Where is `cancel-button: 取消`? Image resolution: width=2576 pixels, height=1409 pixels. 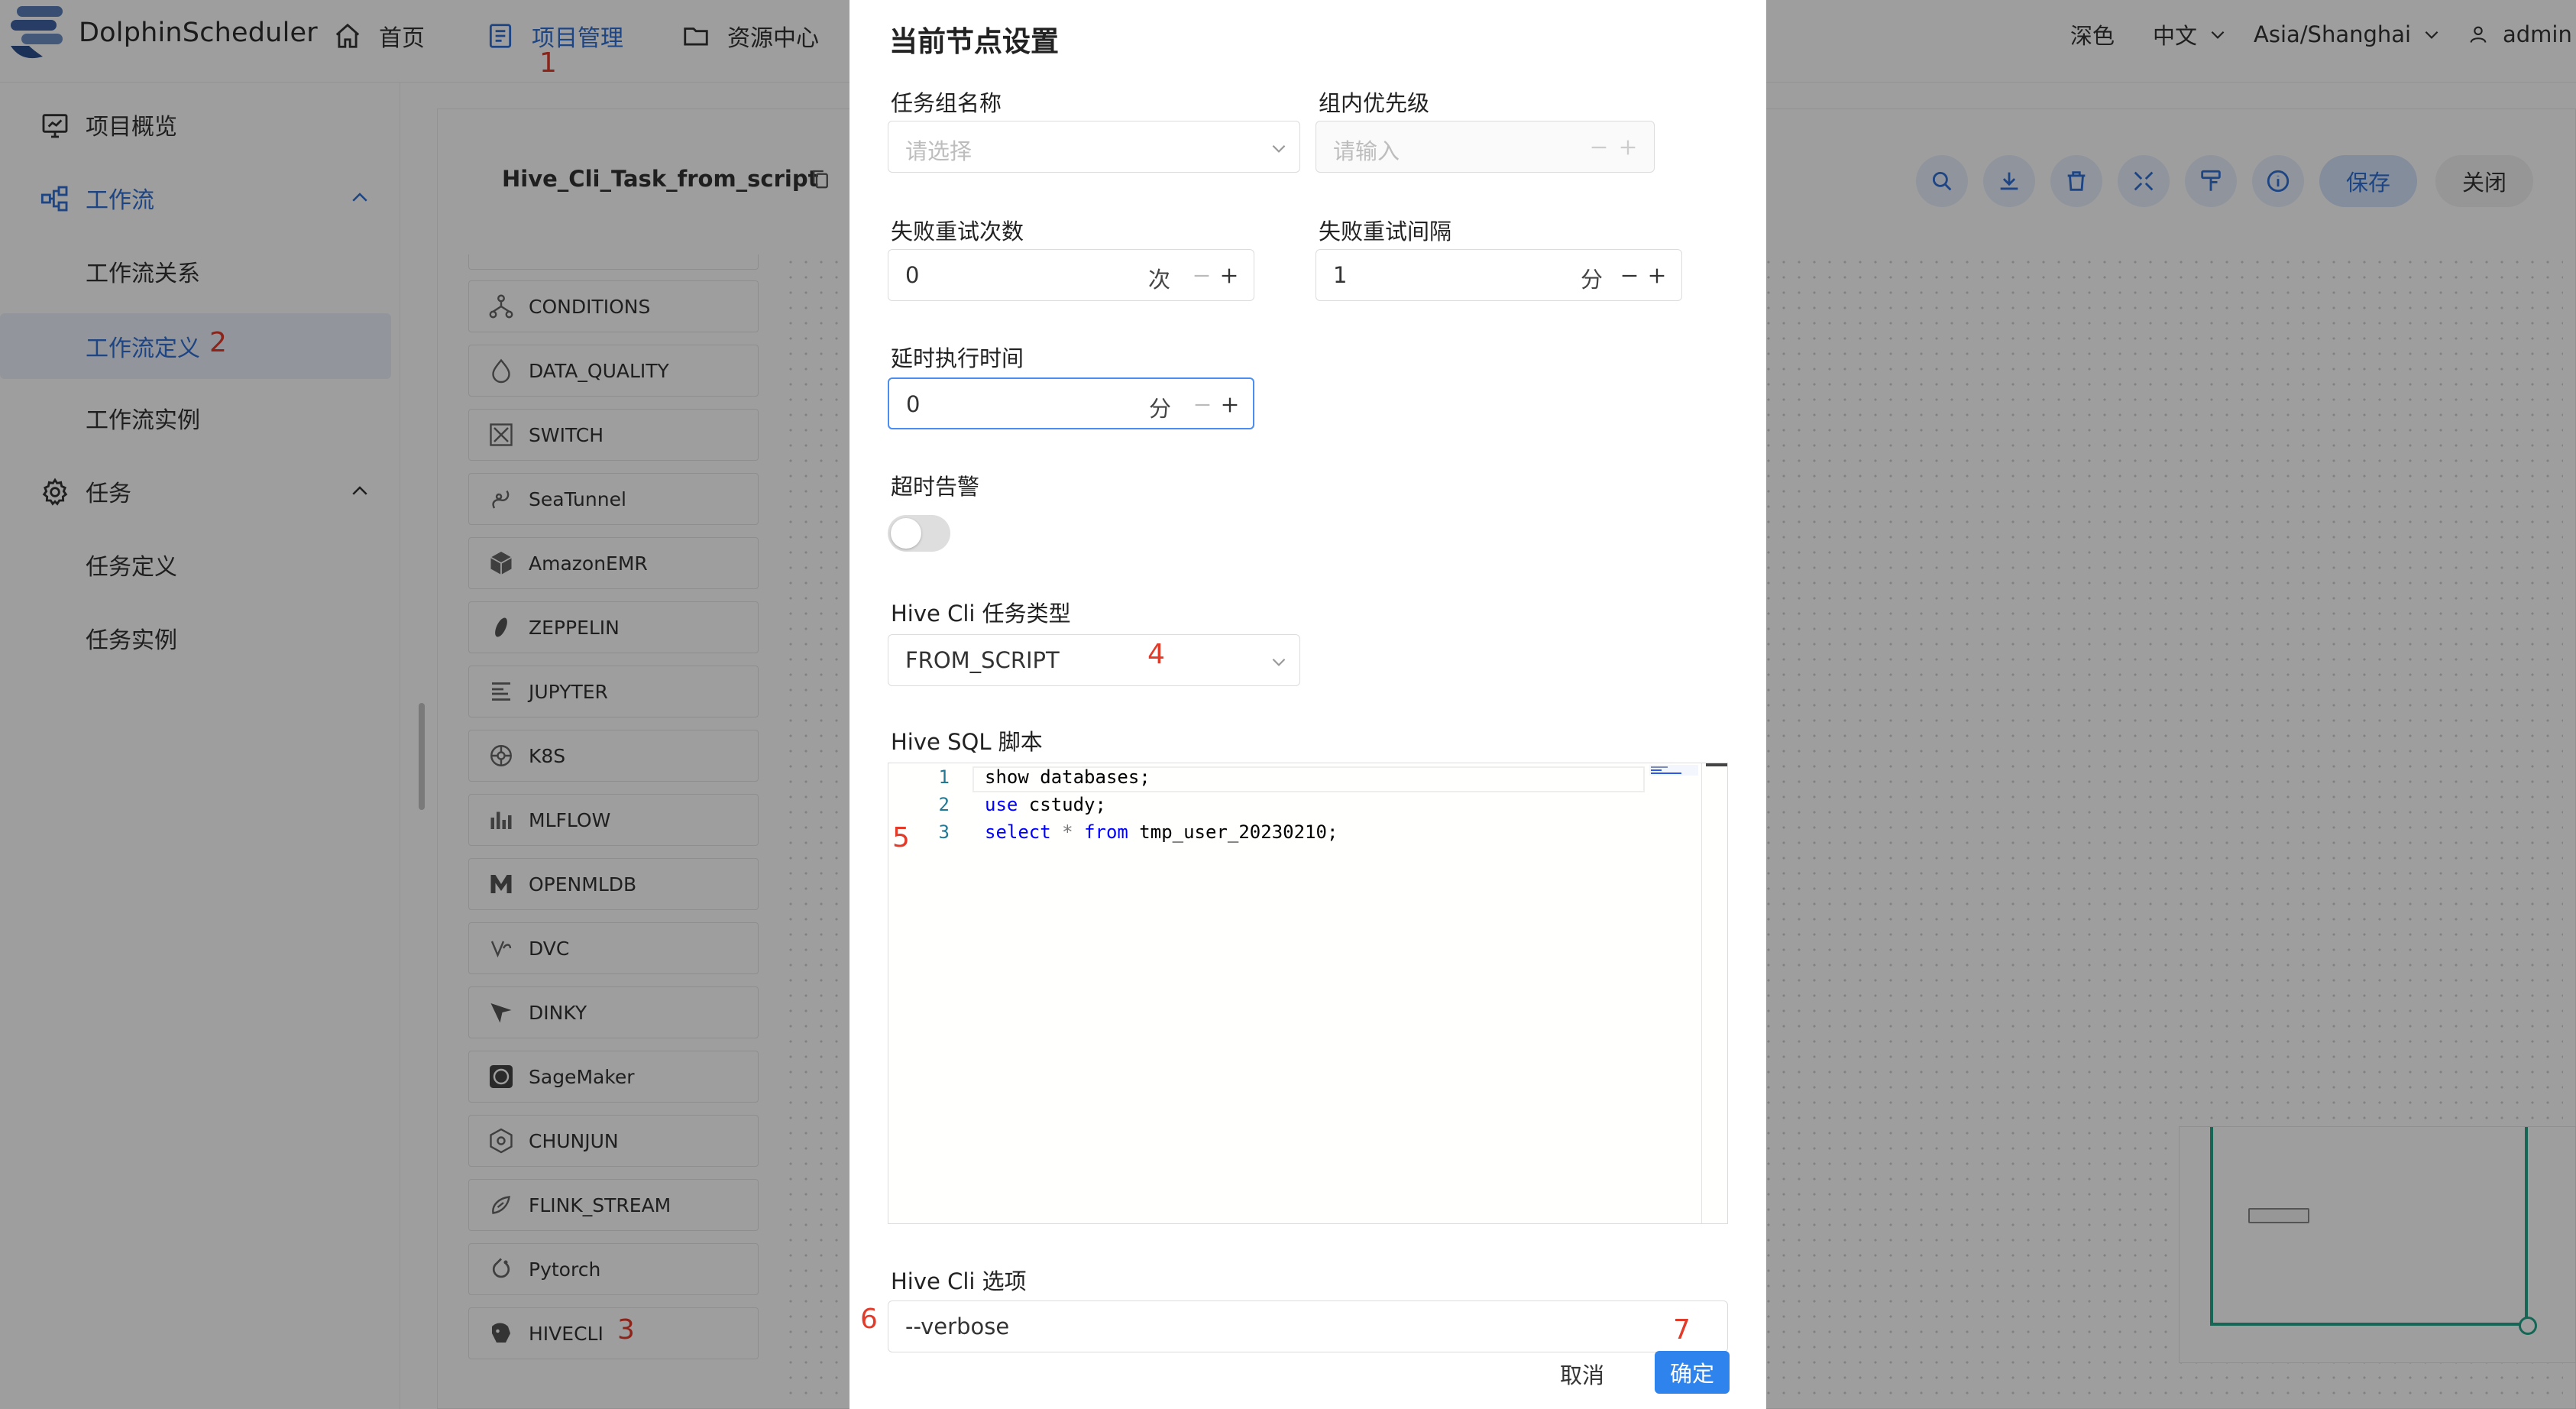
cancel-button: 取消 is located at coordinates (1582, 1374).